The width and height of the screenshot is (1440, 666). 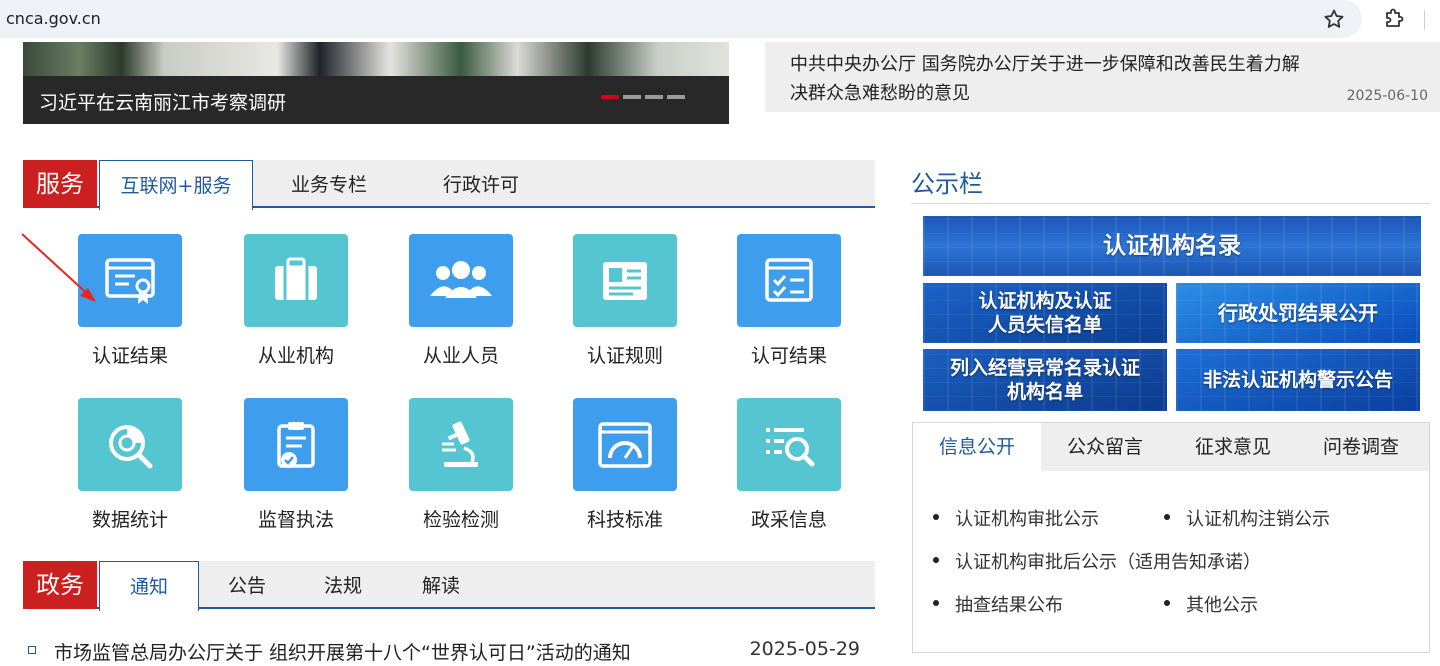 What do you see at coordinates (376, 59) in the screenshot?
I see `carousel-photo` at bounding box center [376, 59].